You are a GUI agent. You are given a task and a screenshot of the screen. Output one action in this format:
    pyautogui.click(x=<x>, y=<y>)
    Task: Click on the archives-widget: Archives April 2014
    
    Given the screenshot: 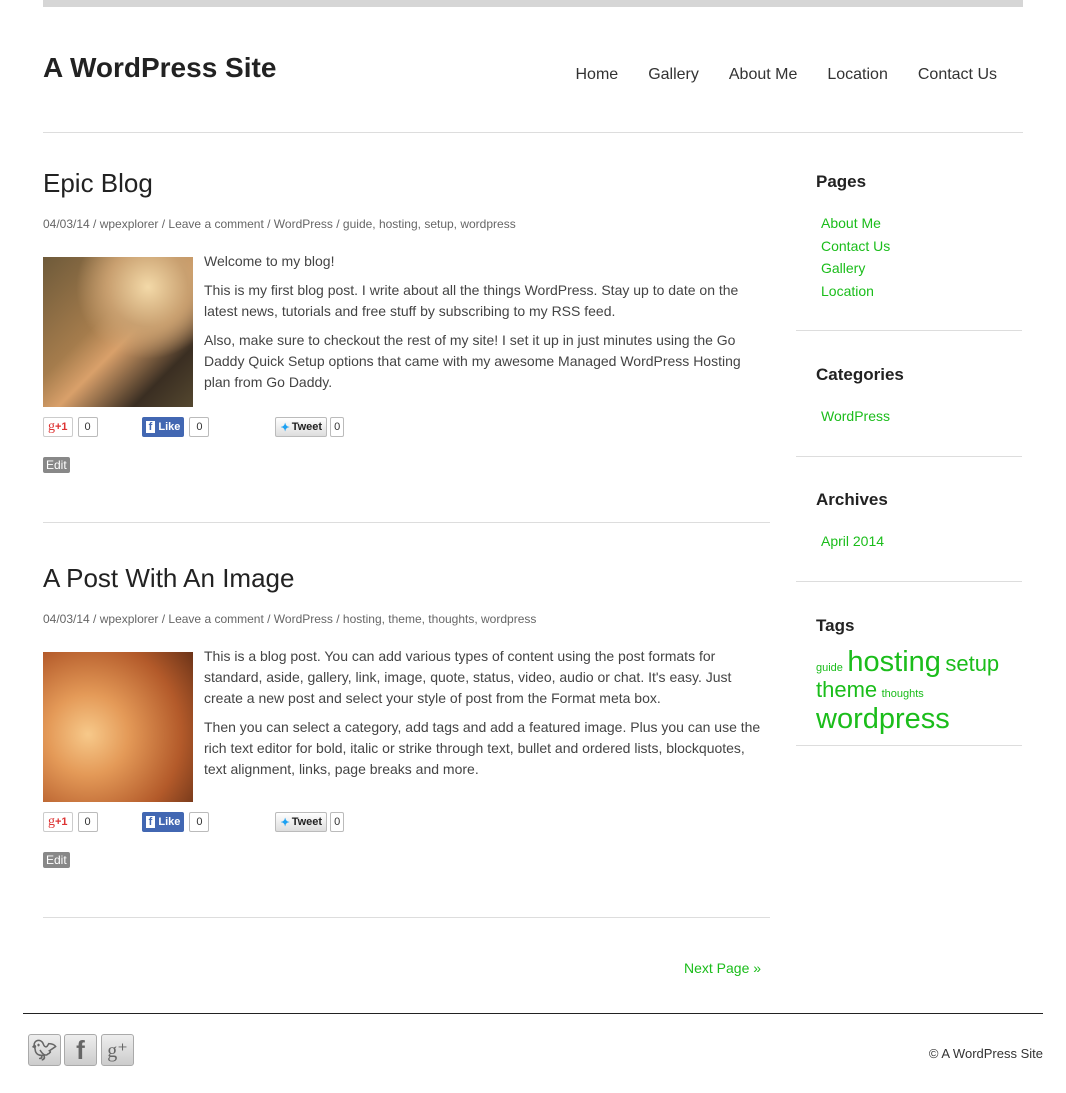 What is the action you would take?
    pyautogui.click(x=909, y=521)
    